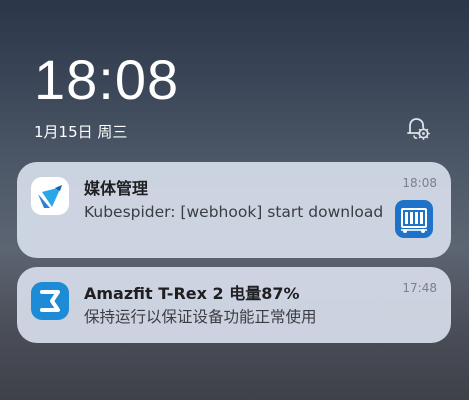 This screenshot has height=400, width=469. I want to click on media-manager-bird-icon, so click(50, 196).